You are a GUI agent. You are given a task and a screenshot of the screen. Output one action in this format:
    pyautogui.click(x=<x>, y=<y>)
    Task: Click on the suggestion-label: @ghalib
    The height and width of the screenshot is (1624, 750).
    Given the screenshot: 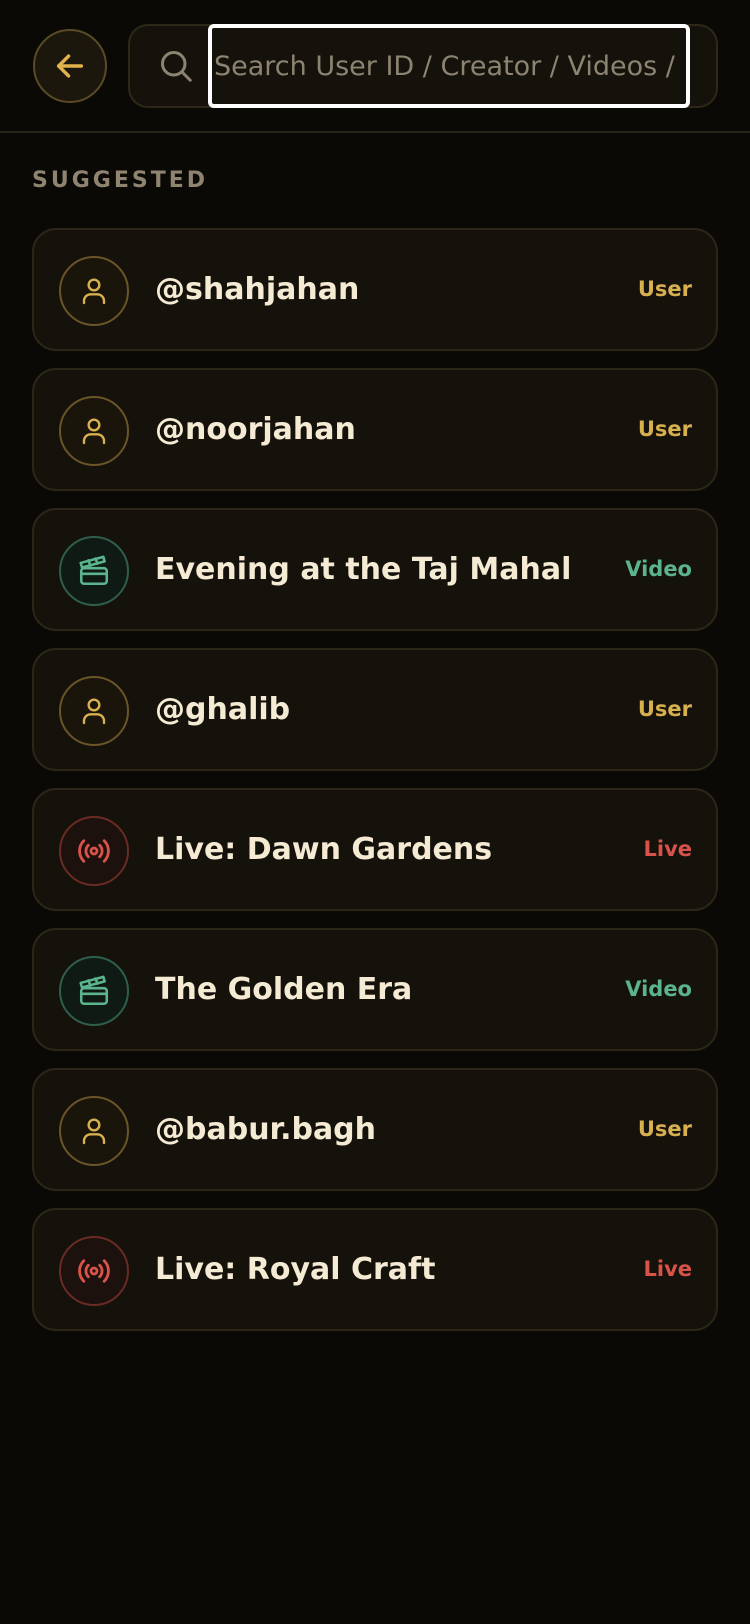 What is the action you would take?
    pyautogui.click(x=223, y=709)
    